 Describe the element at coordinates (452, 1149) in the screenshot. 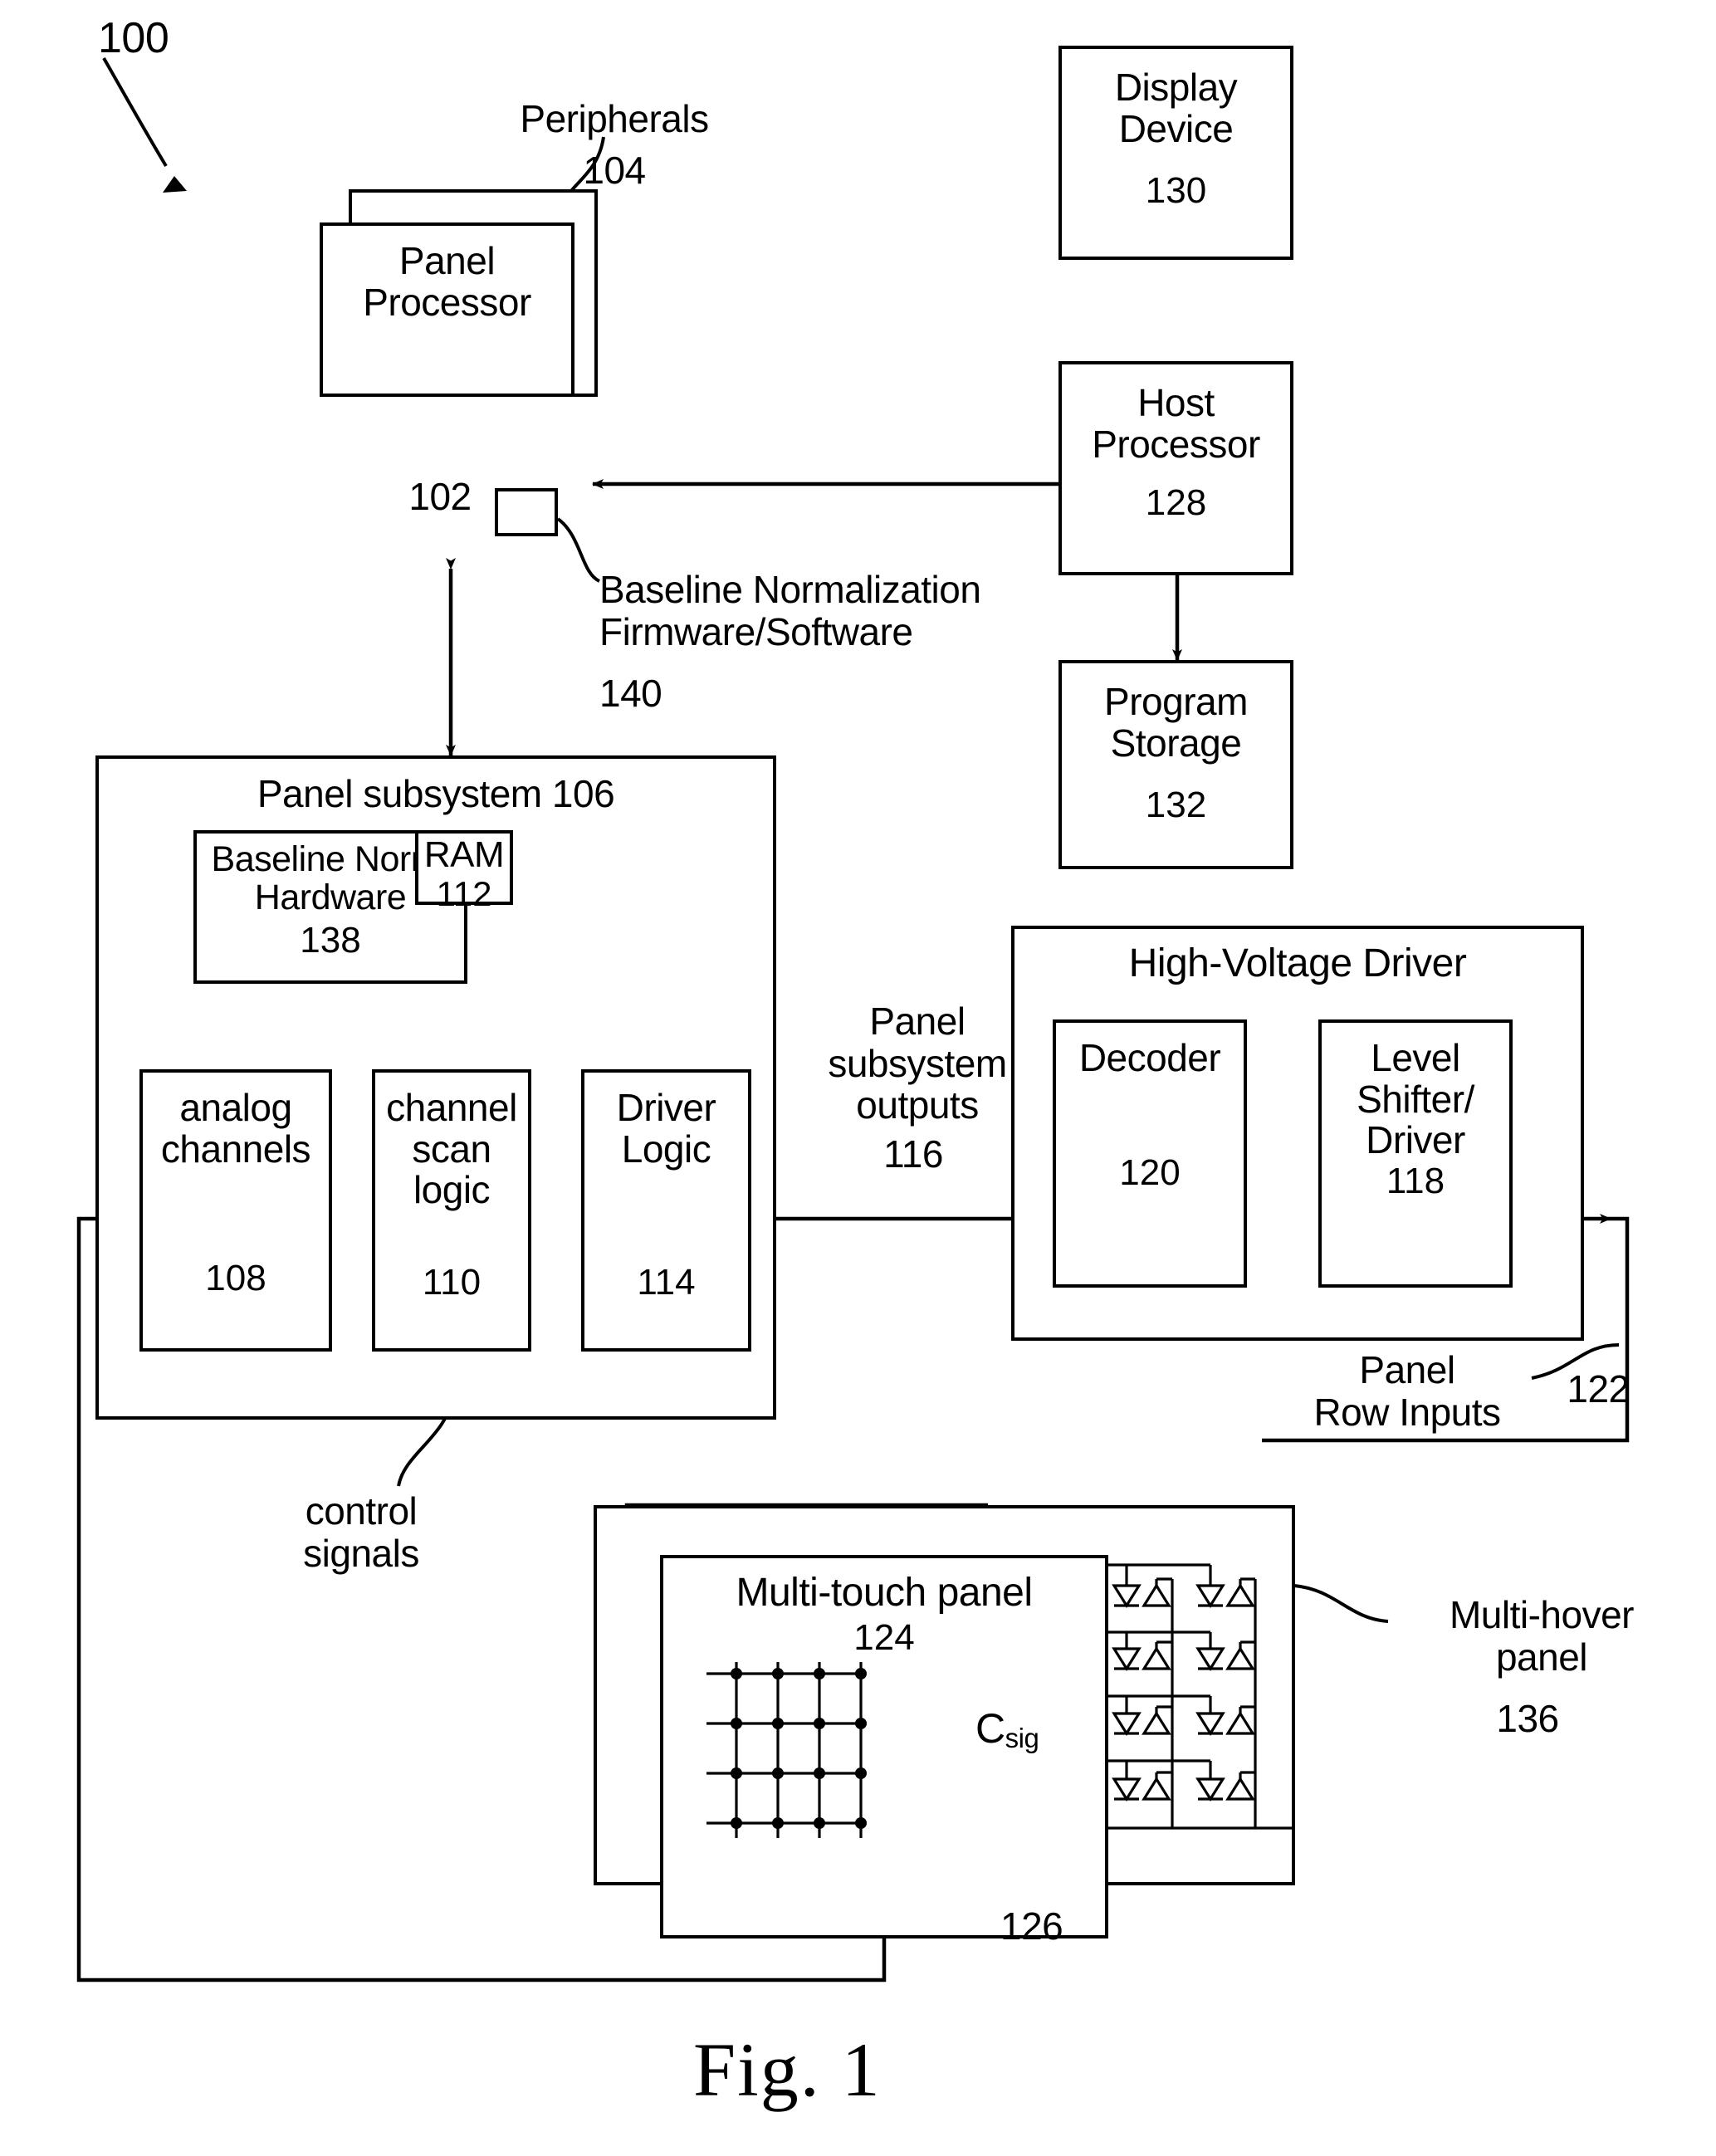

I see `channel-scan-logic-title: channel scan logic` at that location.